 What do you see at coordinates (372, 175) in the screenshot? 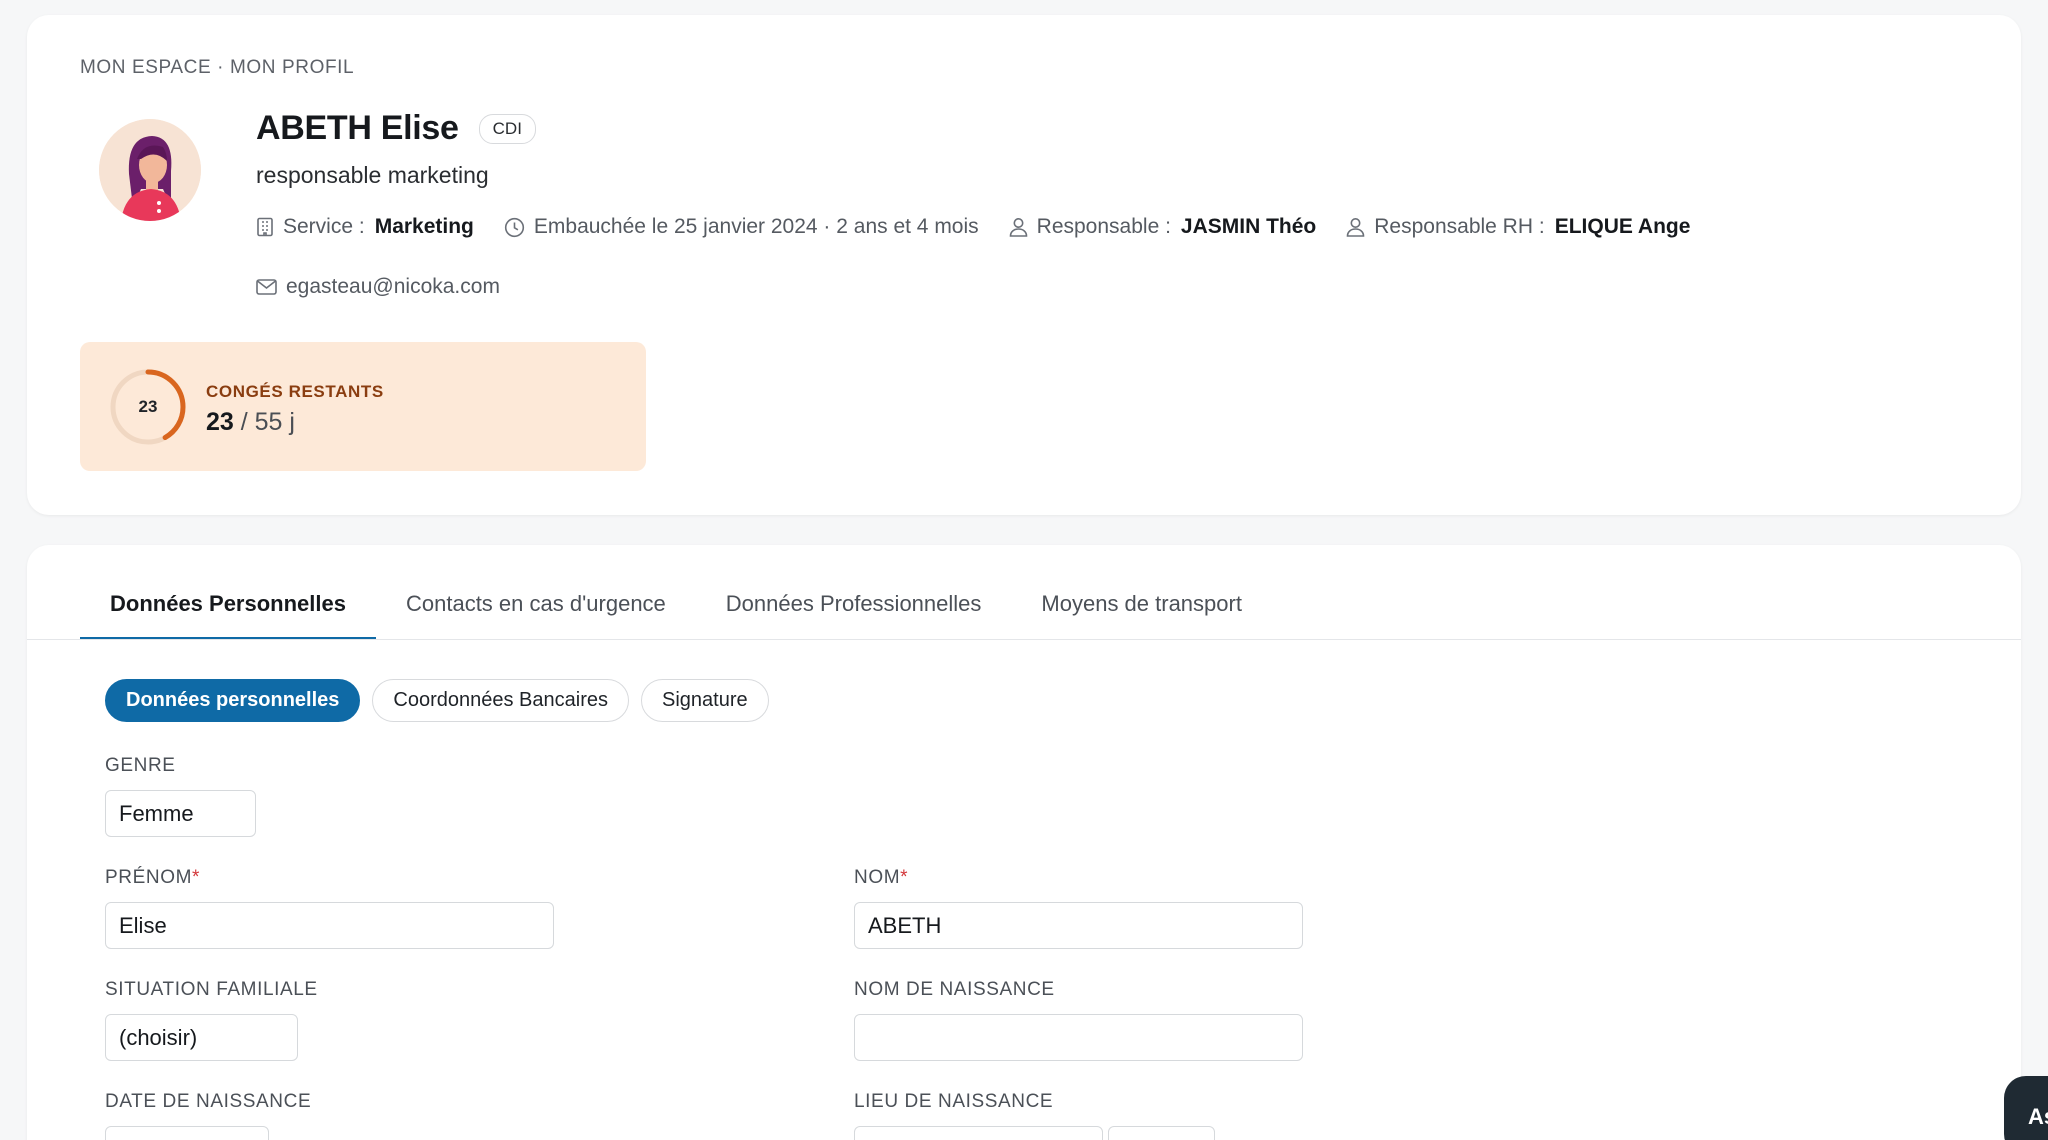
I see `job-title: responsable marketing` at bounding box center [372, 175].